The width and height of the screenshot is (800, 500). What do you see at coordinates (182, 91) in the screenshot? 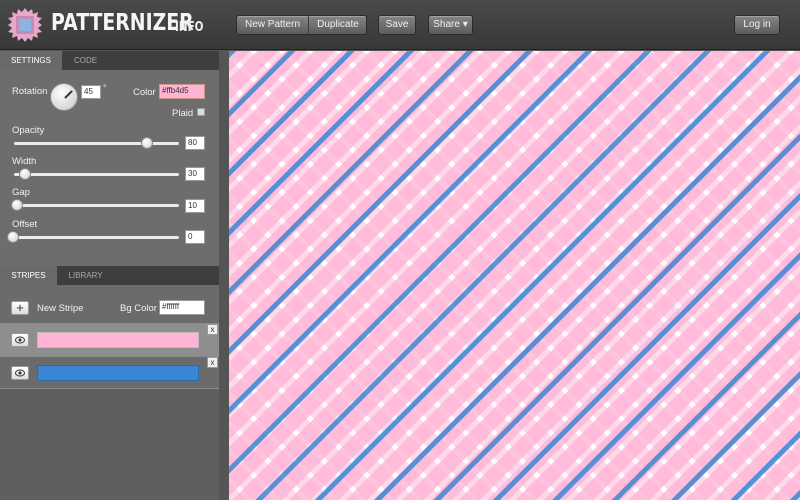
I see `color-input: #ffb4d5` at bounding box center [182, 91].